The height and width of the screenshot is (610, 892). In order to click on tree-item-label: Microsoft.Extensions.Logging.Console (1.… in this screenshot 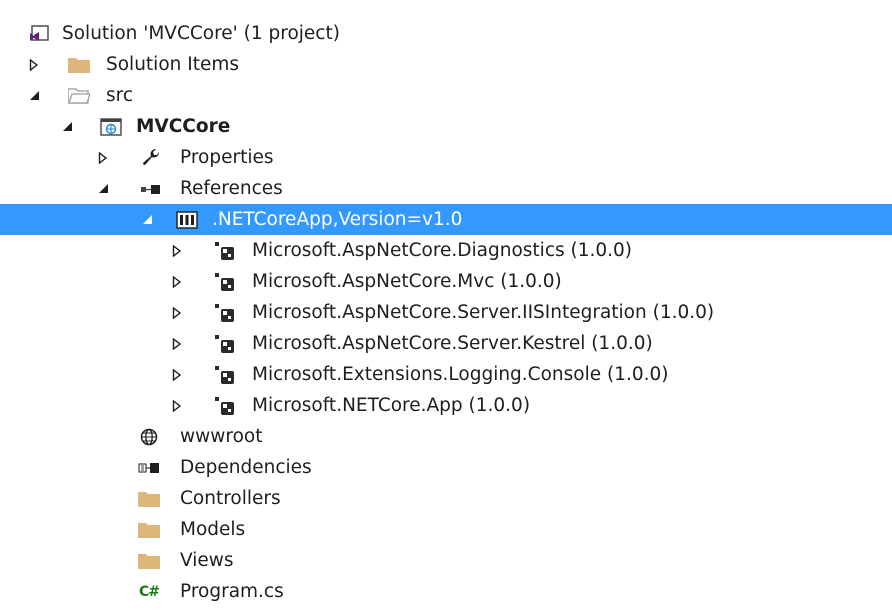, I will do `click(460, 374)`.